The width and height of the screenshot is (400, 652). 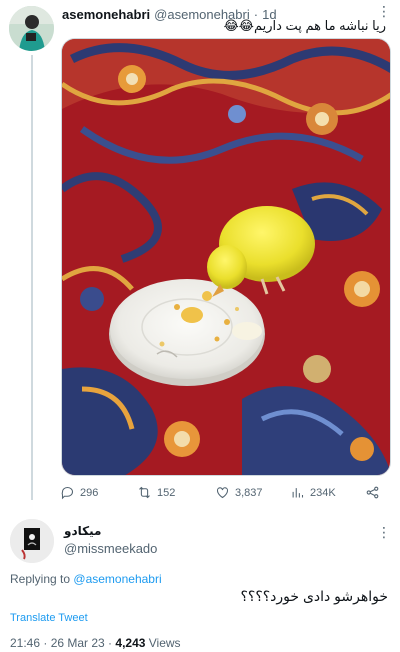 I want to click on reply-count: 296, so click(x=89, y=492).